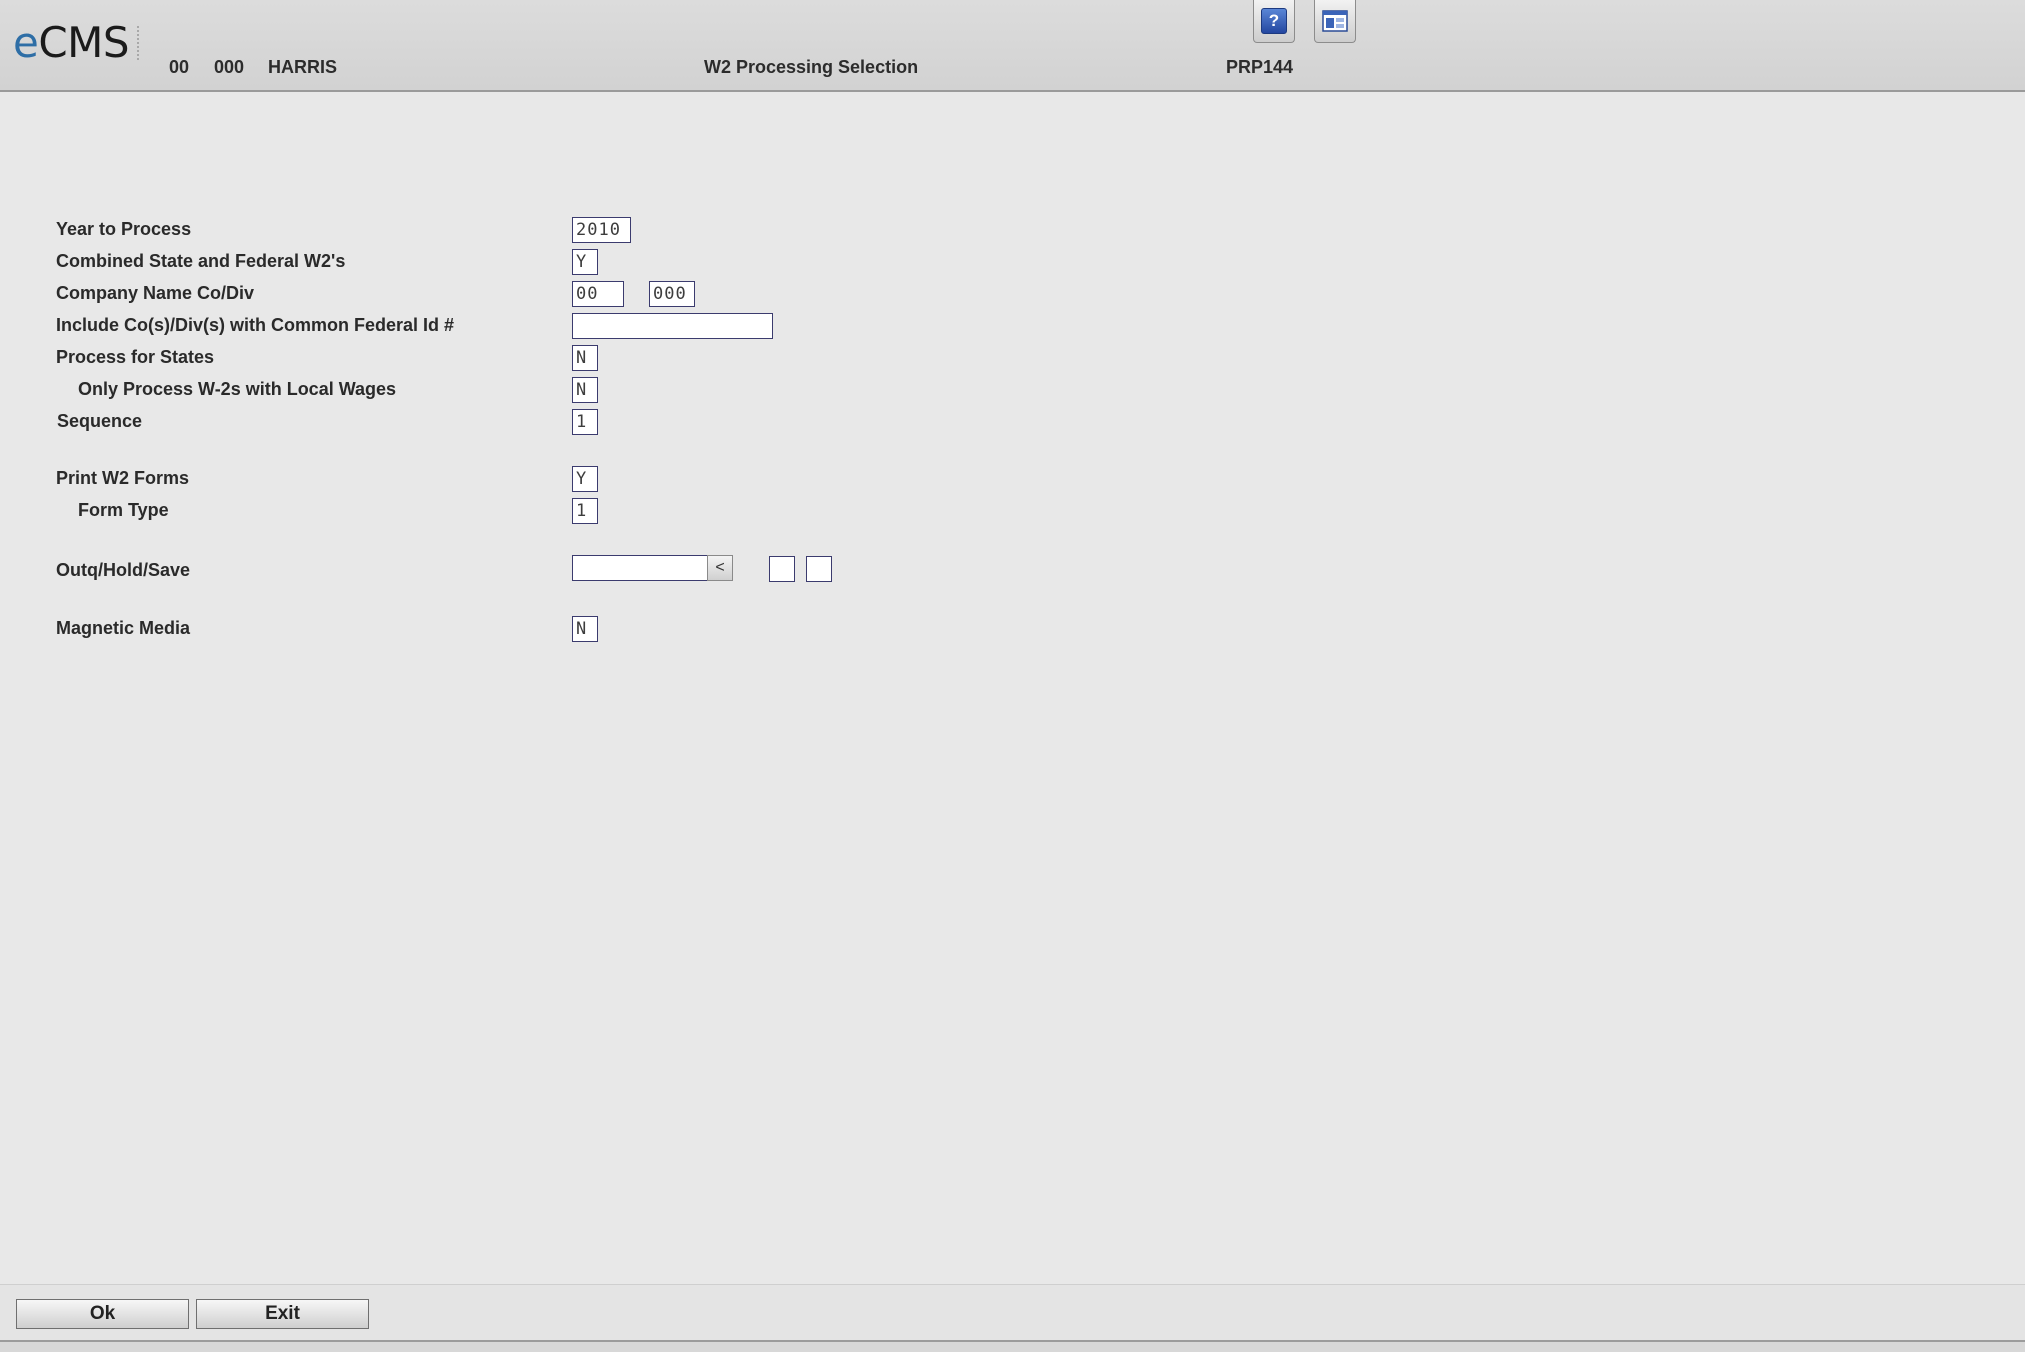 Image resolution: width=2025 pixels, height=1352 pixels. What do you see at coordinates (123, 510) in the screenshot?
I see `form-type-label: Form Type` at bounding box center [123, 510].